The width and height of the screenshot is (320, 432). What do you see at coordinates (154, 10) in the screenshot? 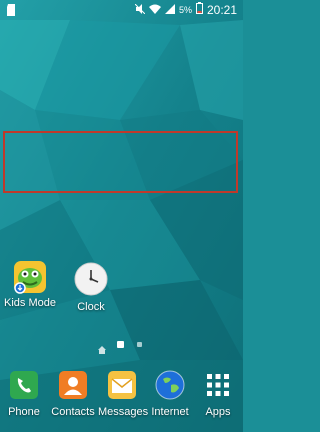
I see `wifi-icon` at bounding box center [154, 10].